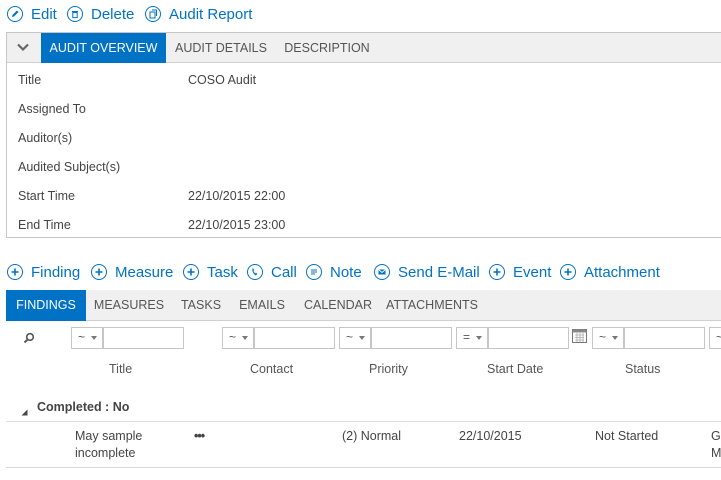 The width and height of the screenshot is (721, 480). Describe the element at coordinates (346, 272) in the screenshot. I see `note-label: Note` at that location.